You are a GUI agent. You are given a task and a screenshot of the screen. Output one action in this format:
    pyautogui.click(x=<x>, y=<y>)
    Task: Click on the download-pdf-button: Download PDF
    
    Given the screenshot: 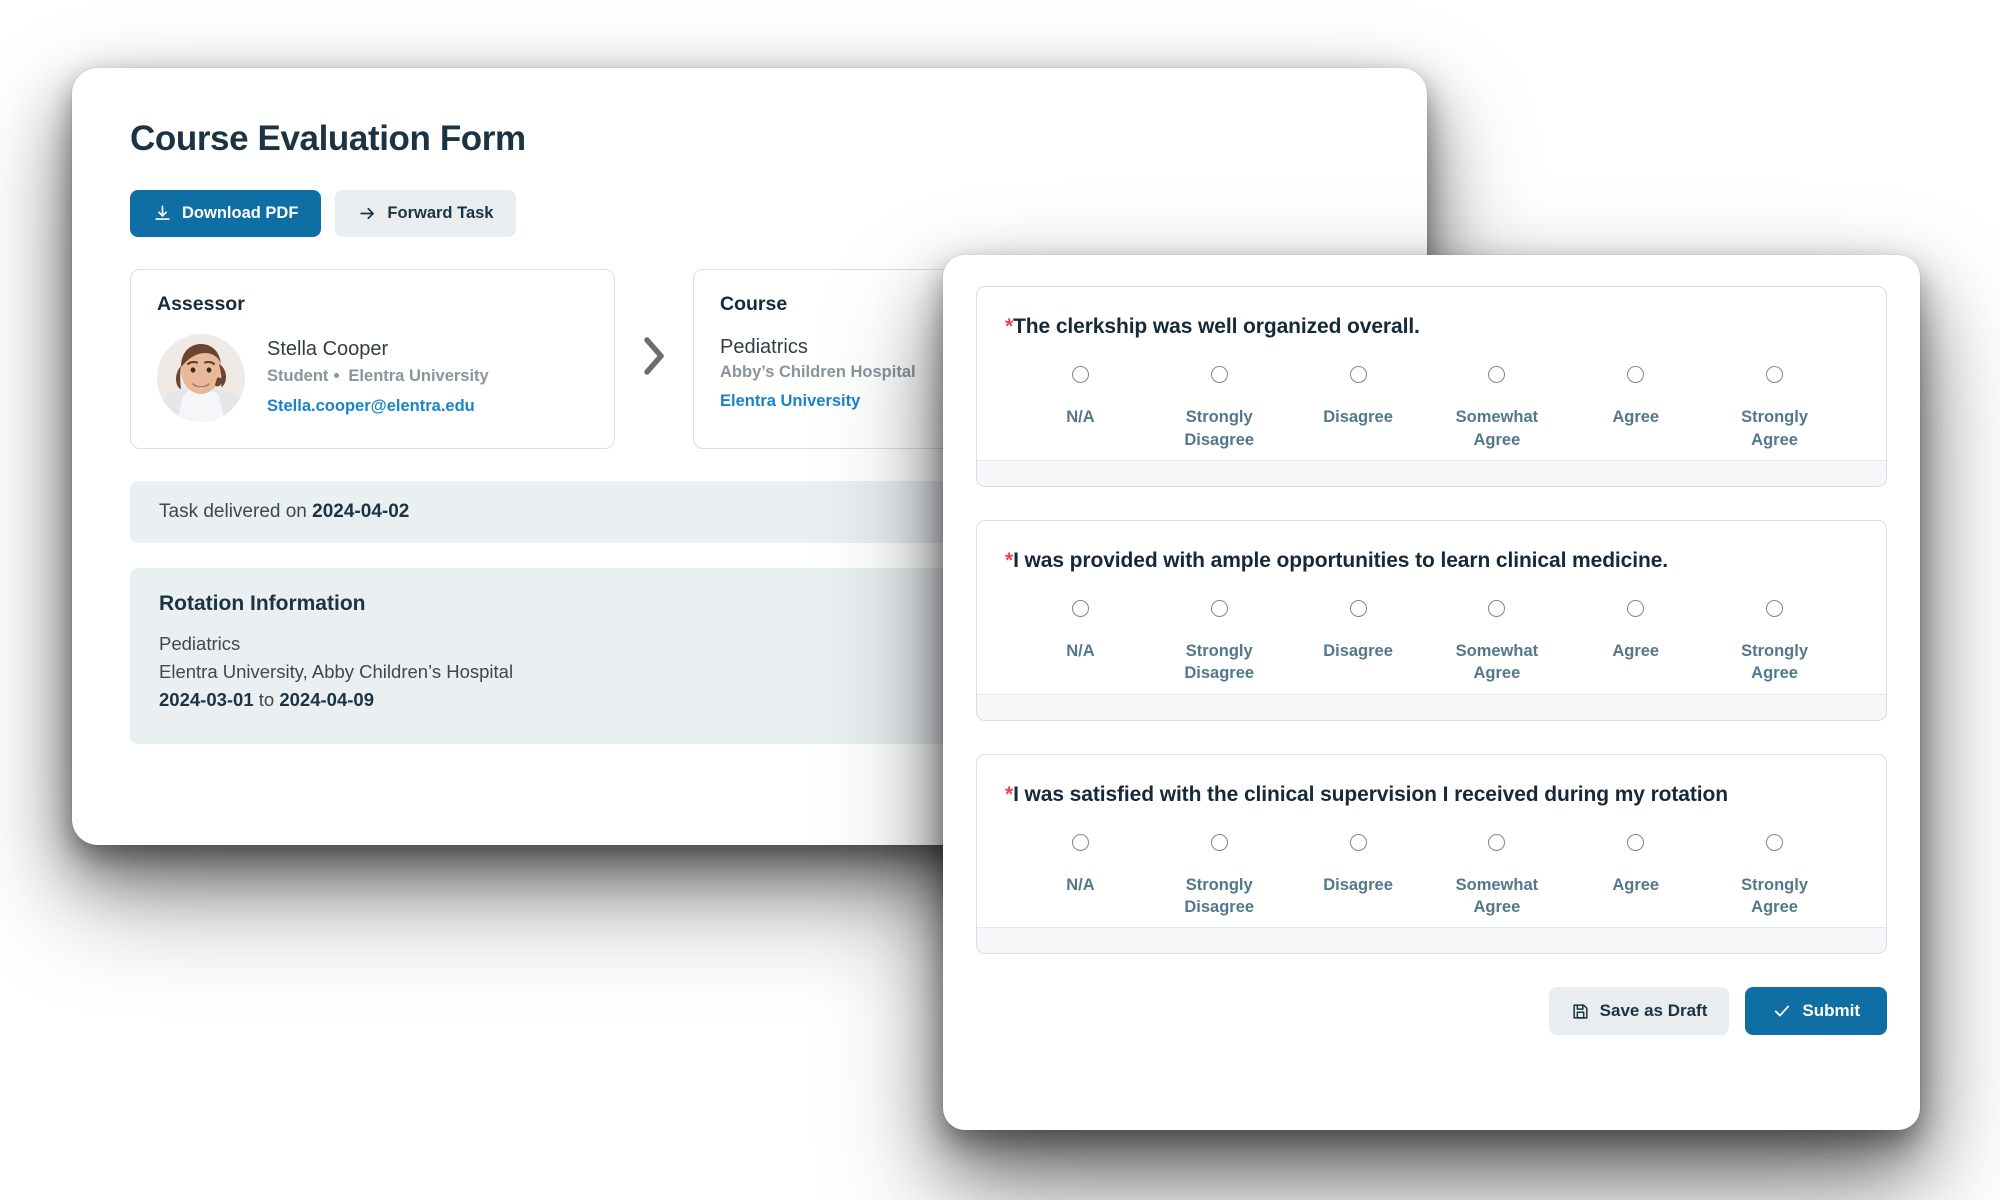 What is the action you would take?
    pyautogui.click(x=226, y=213)
    